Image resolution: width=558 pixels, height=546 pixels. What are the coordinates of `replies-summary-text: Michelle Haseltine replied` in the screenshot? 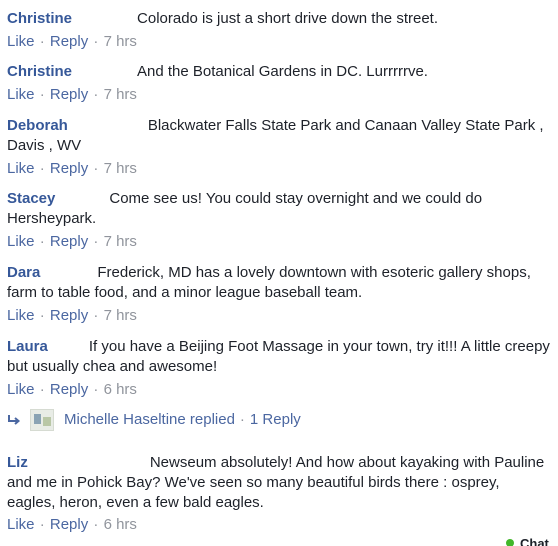 It's located at (149, 420).